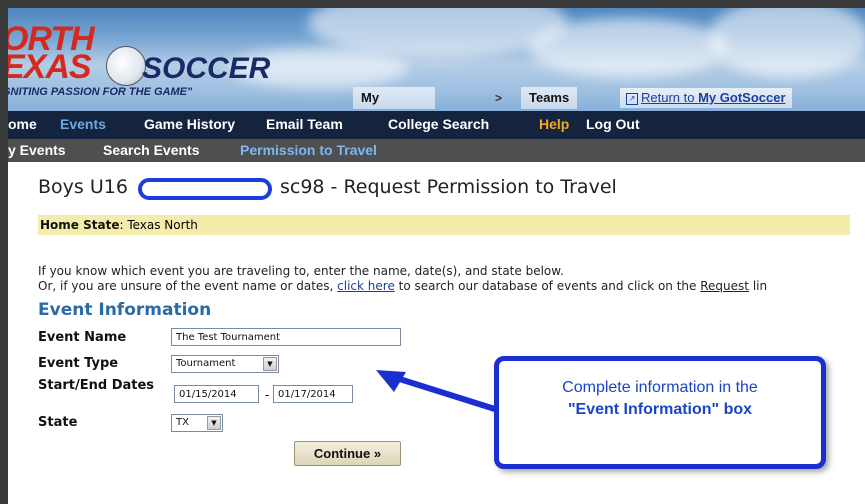 Image resolution: width=865 pixels, height=504 pixels. Describe the element at coordinates (308, 150) in the screenshot. I see `subnav-permission-to-travel: Permission to Travel` at that location.